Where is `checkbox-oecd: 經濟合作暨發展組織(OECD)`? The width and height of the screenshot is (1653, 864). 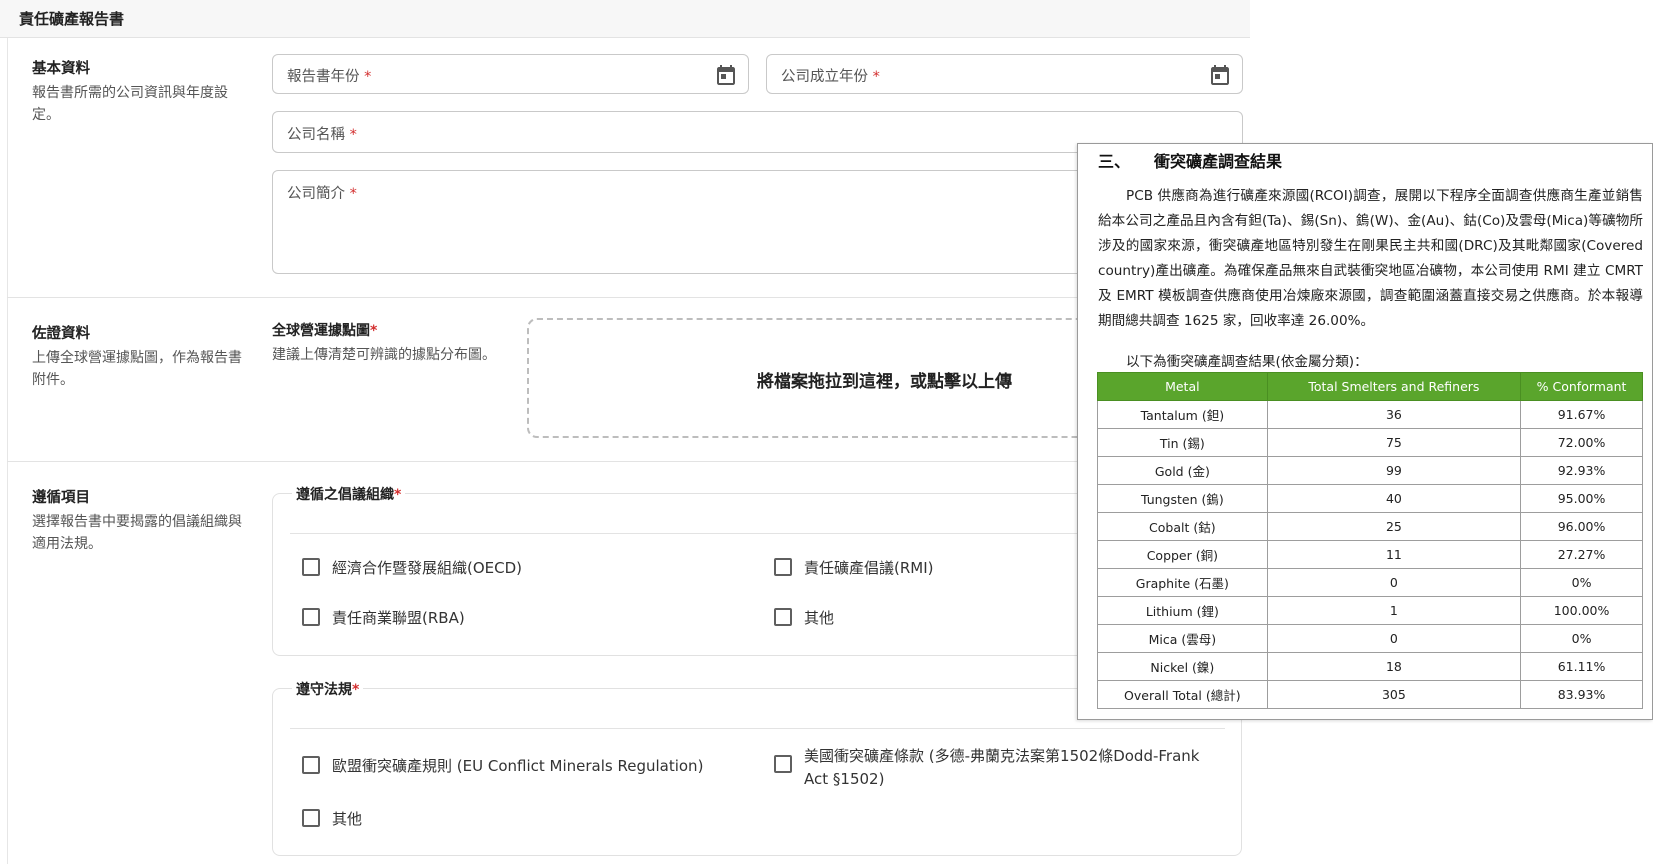
checkbox-oecd: 經濟合作暨發展組織(OECD) is located at coordinates (412, 568).